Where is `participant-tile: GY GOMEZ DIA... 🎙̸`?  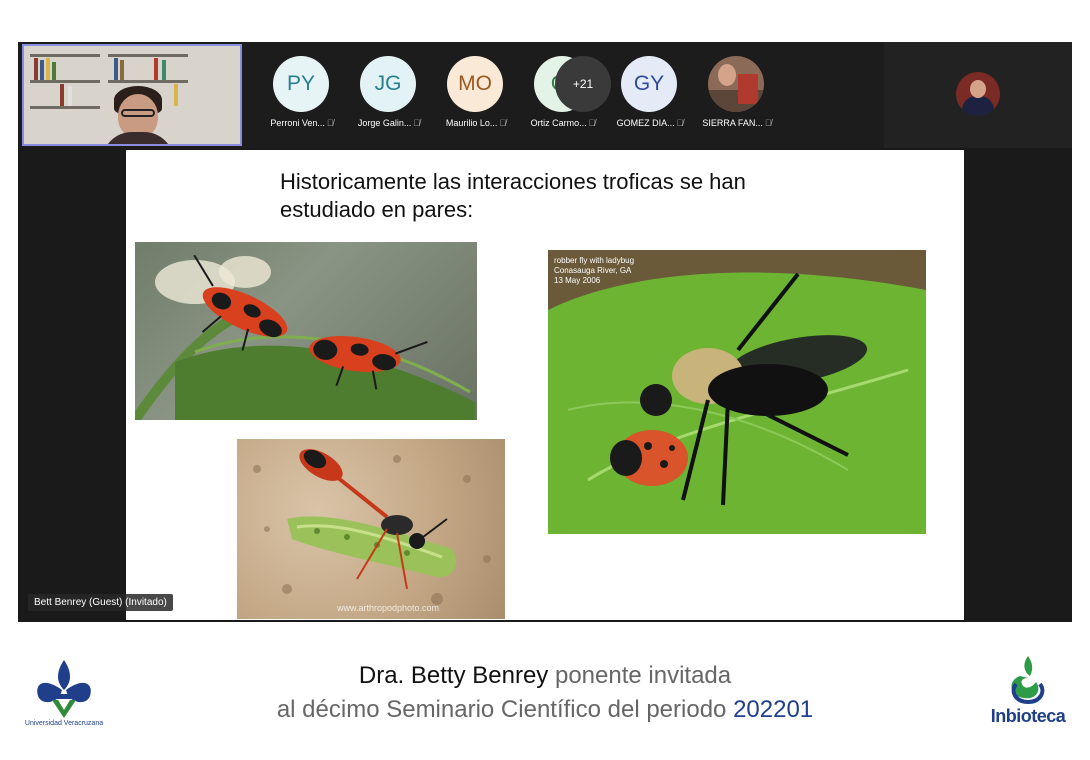 participant-tile: GY GOMEZ DIA... 🎙̸ is located at coordinates (650, 96).